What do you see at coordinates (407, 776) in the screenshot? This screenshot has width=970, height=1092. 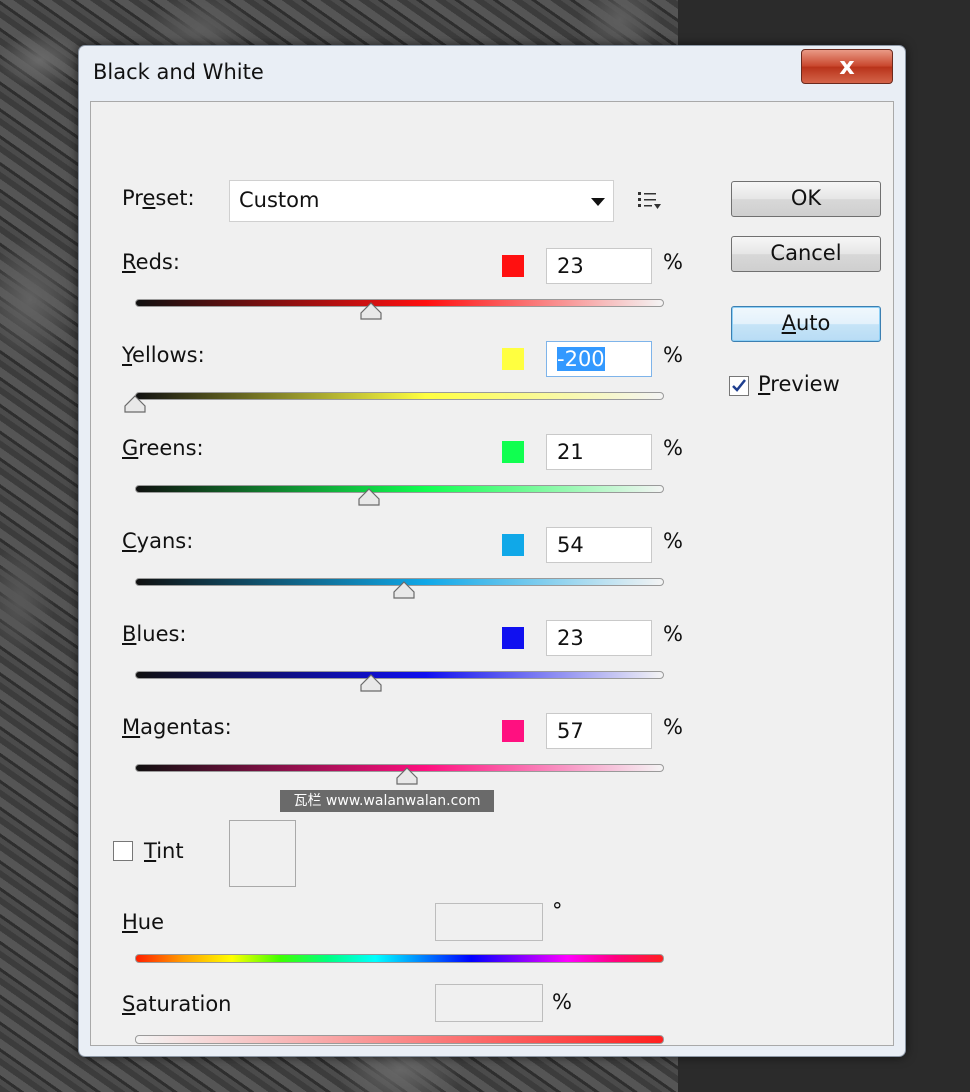 I see `magentas-slider-thumb` at bounding box center [407, 776].